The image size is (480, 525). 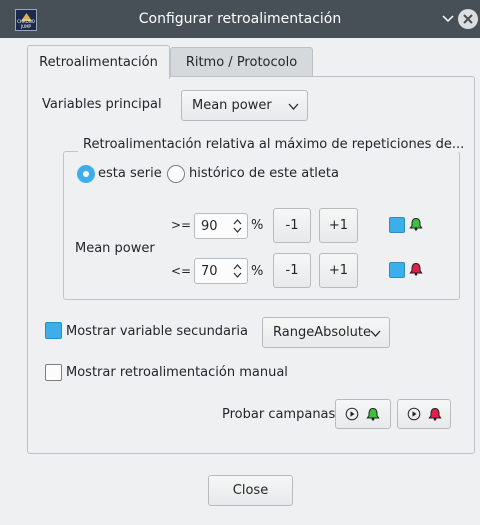 What do you see at coordinates (176, 174) in the screenshot?
I see `radio-historico-atleta` at bounding box center [176, 174].